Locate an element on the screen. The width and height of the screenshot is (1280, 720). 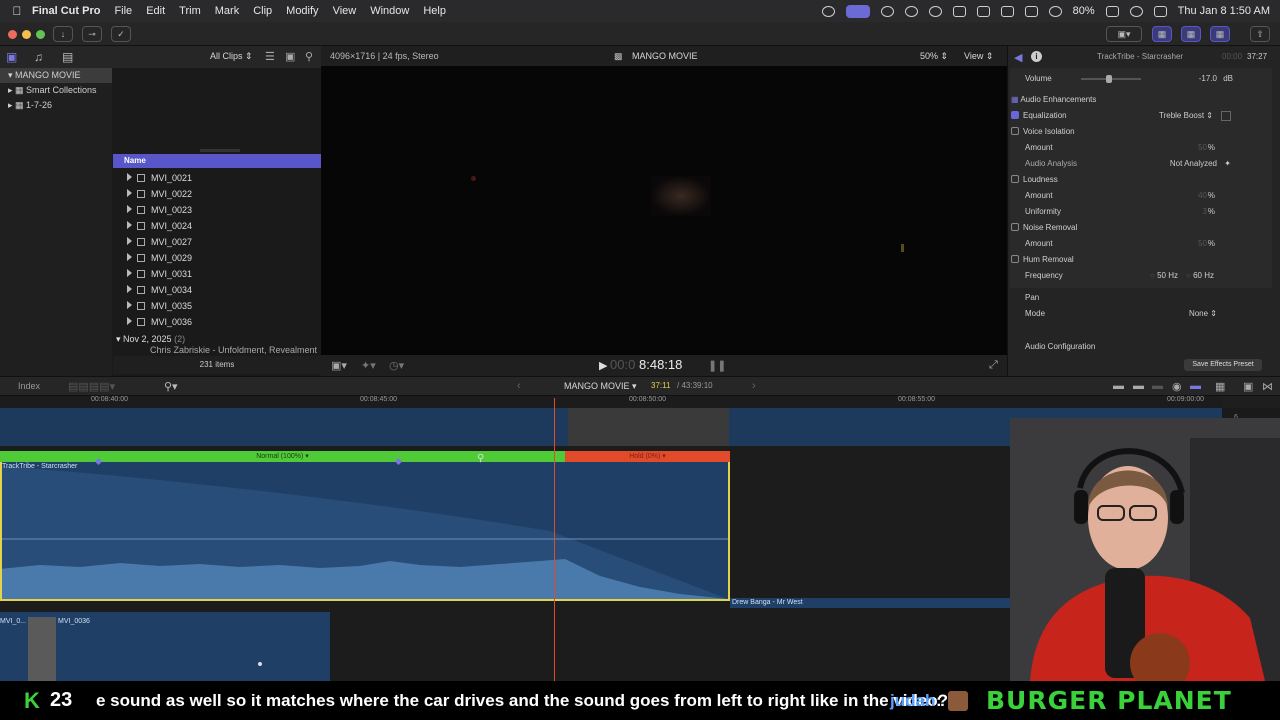
menu-clip: Clip is located at coordinates (262, 11).